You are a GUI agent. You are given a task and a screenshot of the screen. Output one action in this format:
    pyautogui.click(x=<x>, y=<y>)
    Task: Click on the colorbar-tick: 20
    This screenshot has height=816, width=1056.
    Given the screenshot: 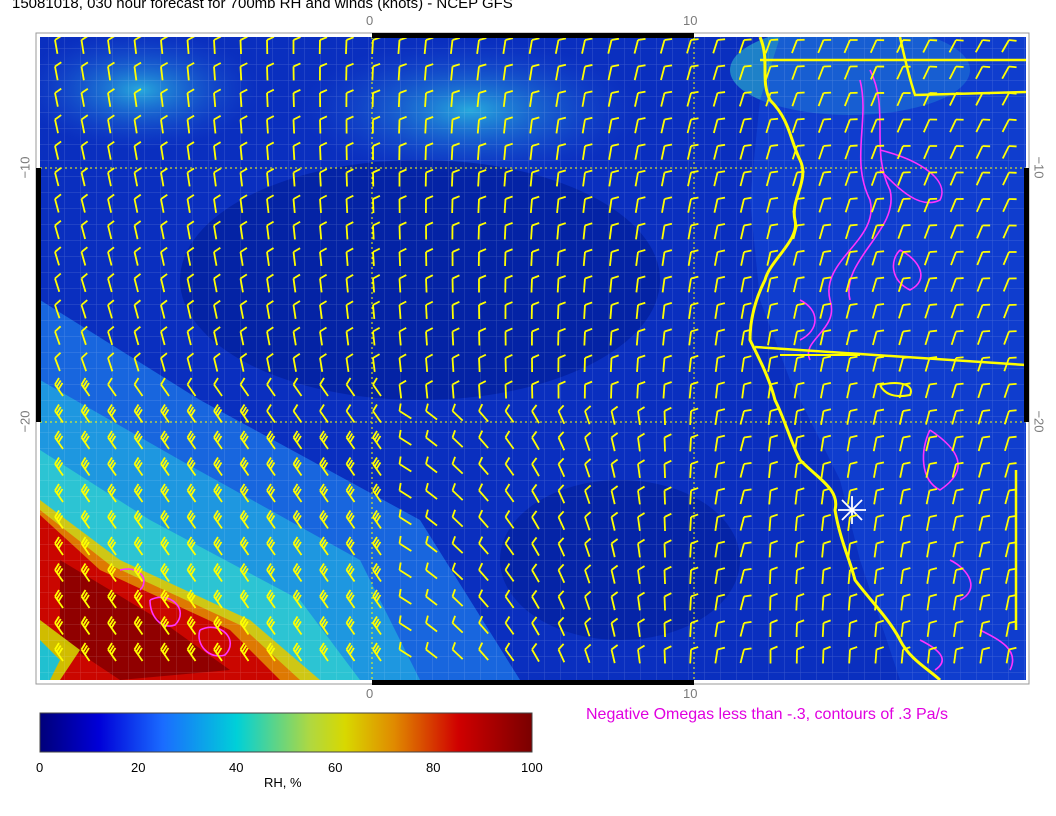 What is the action you would take?
    pyautogui.click(x=138, y=767)
    